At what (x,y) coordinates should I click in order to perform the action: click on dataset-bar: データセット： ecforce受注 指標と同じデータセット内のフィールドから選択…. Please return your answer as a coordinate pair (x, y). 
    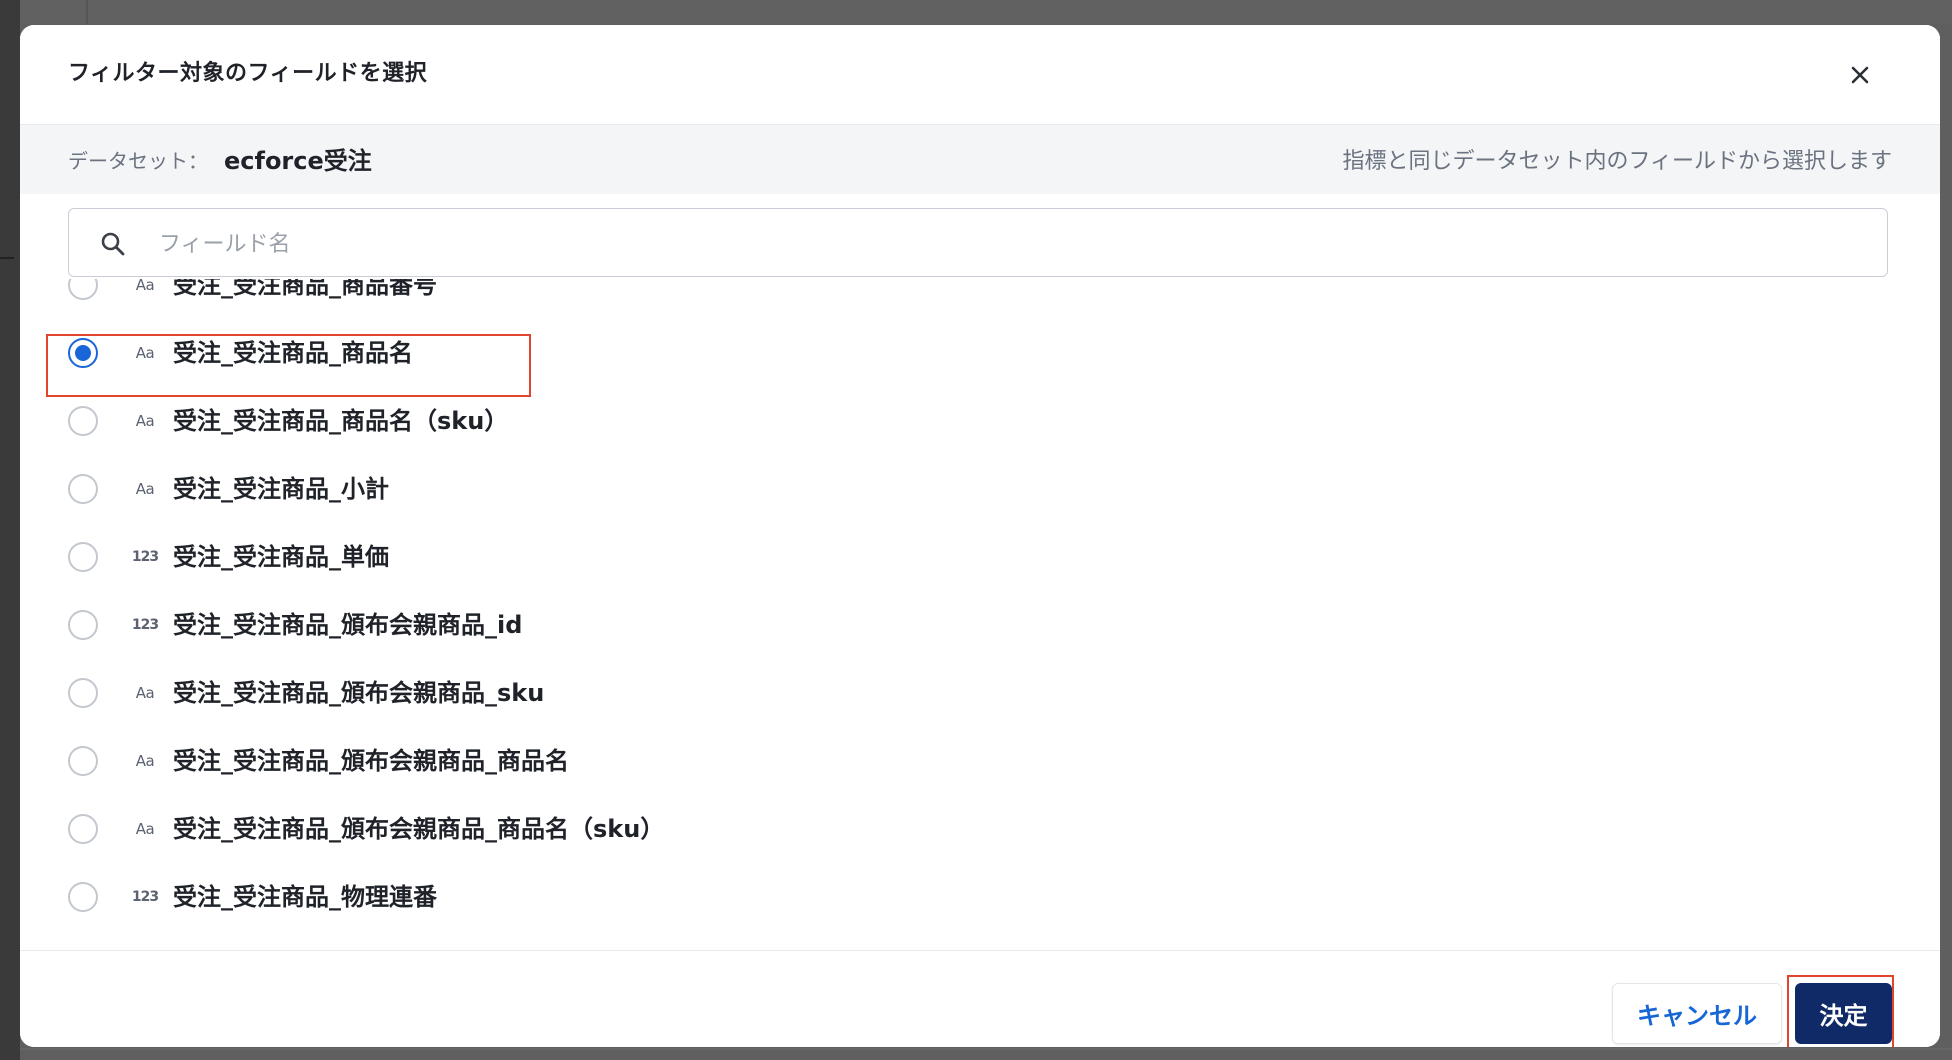
    Looking at the image, I should click on (980, 159).